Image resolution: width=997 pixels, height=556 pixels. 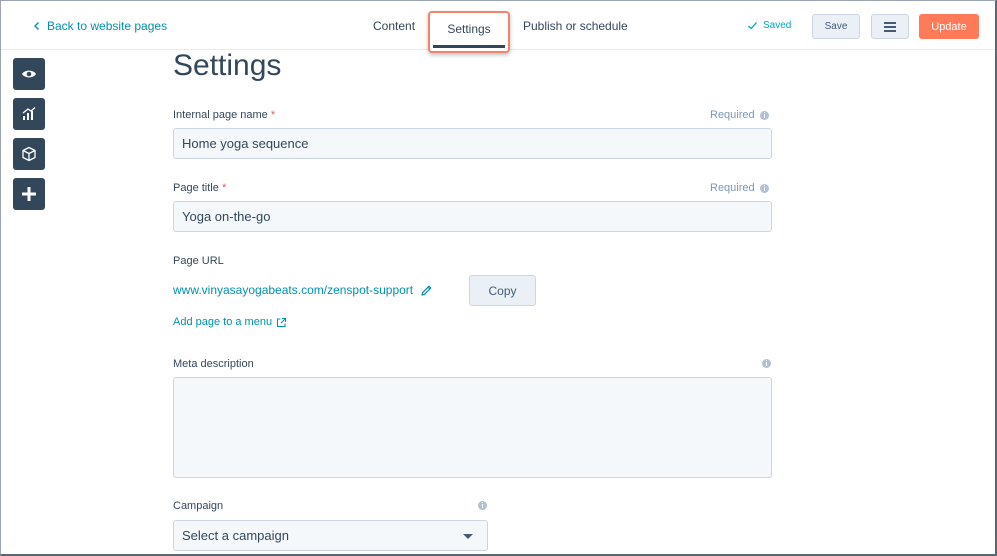 I want to click on copy-url-button: Copy, so click(x=502, y=290).